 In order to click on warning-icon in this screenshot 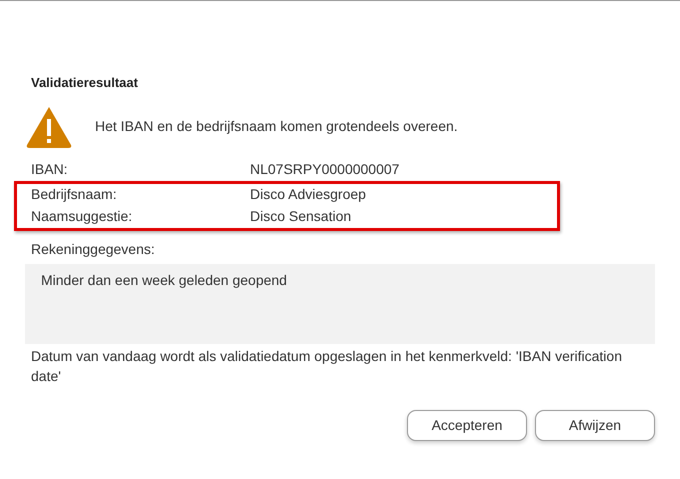, I will do `click(49, 126)`.